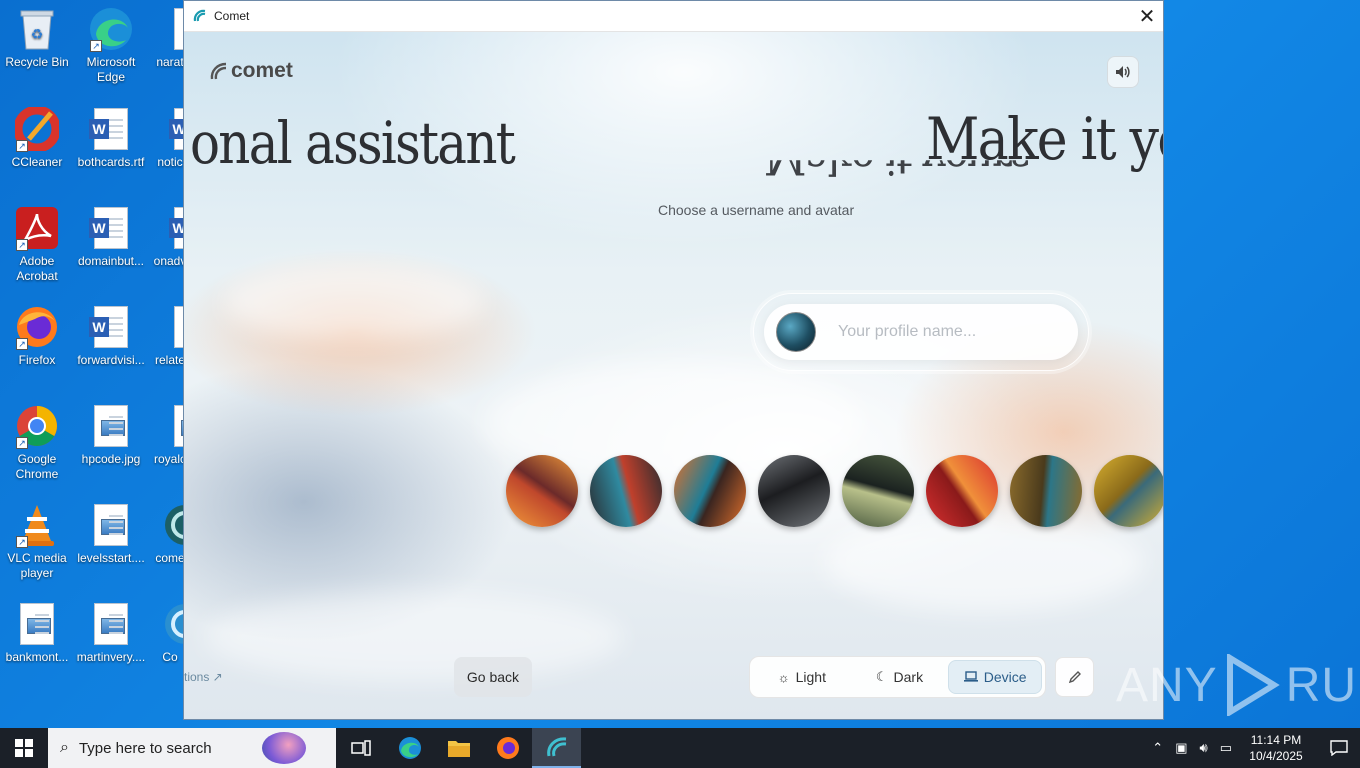 The width and height of the screenshot is (1360, 768). Describe the element at coordinates (783, 677) in the screenshot. I see `sun-icon: ☼` at that location.